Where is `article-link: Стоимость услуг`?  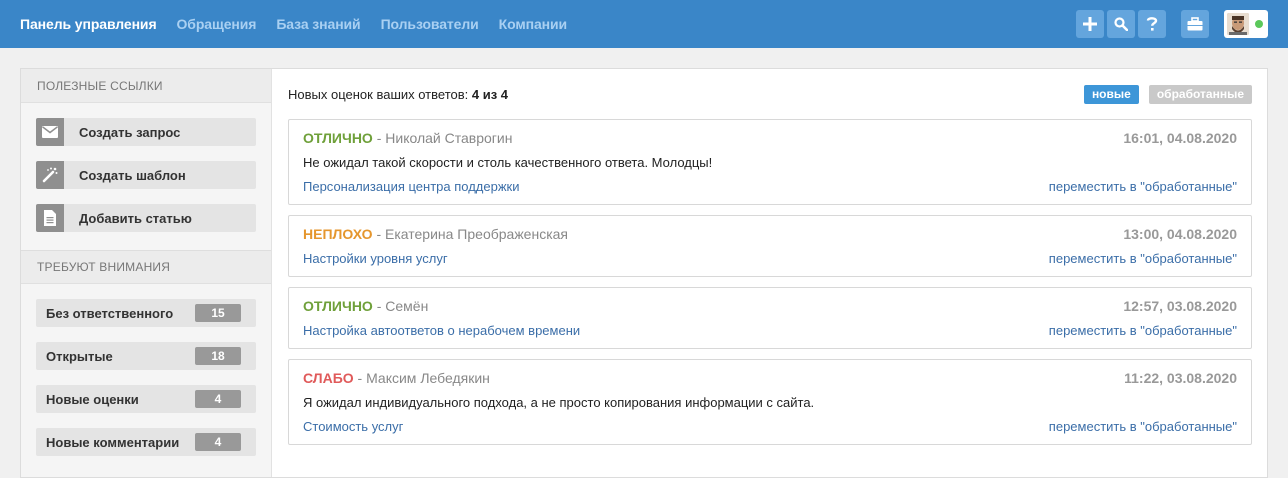 article-link: Стоимость услуг is located at coordinates (353, 426).